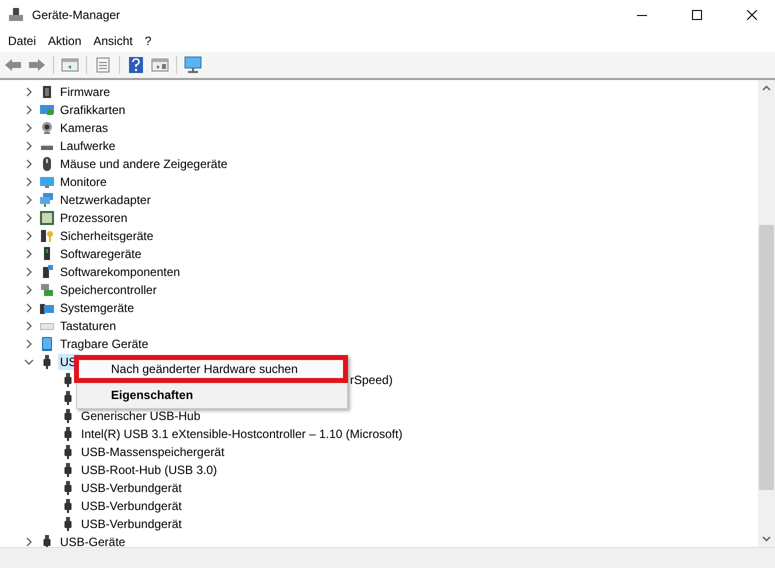 Image resolution: width=775 pixels, height=568 pixels. I want to click on tree-item: Grafikkarten, so click(93, 110).